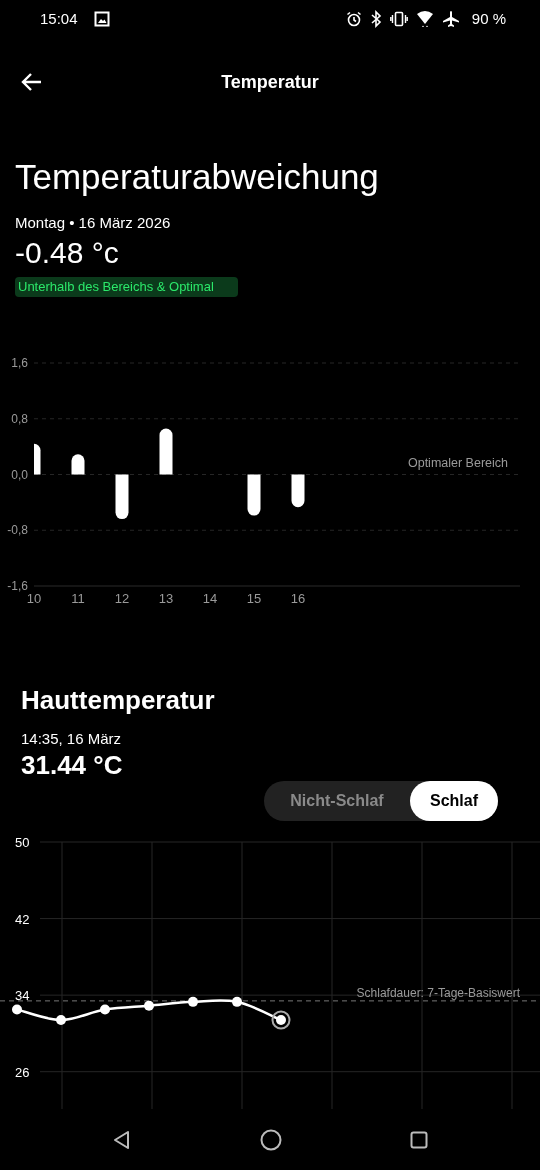 The width and height of the screenshot is (540, 1170). I want to click on toggle-option: Schlaf, so click(454, 801).